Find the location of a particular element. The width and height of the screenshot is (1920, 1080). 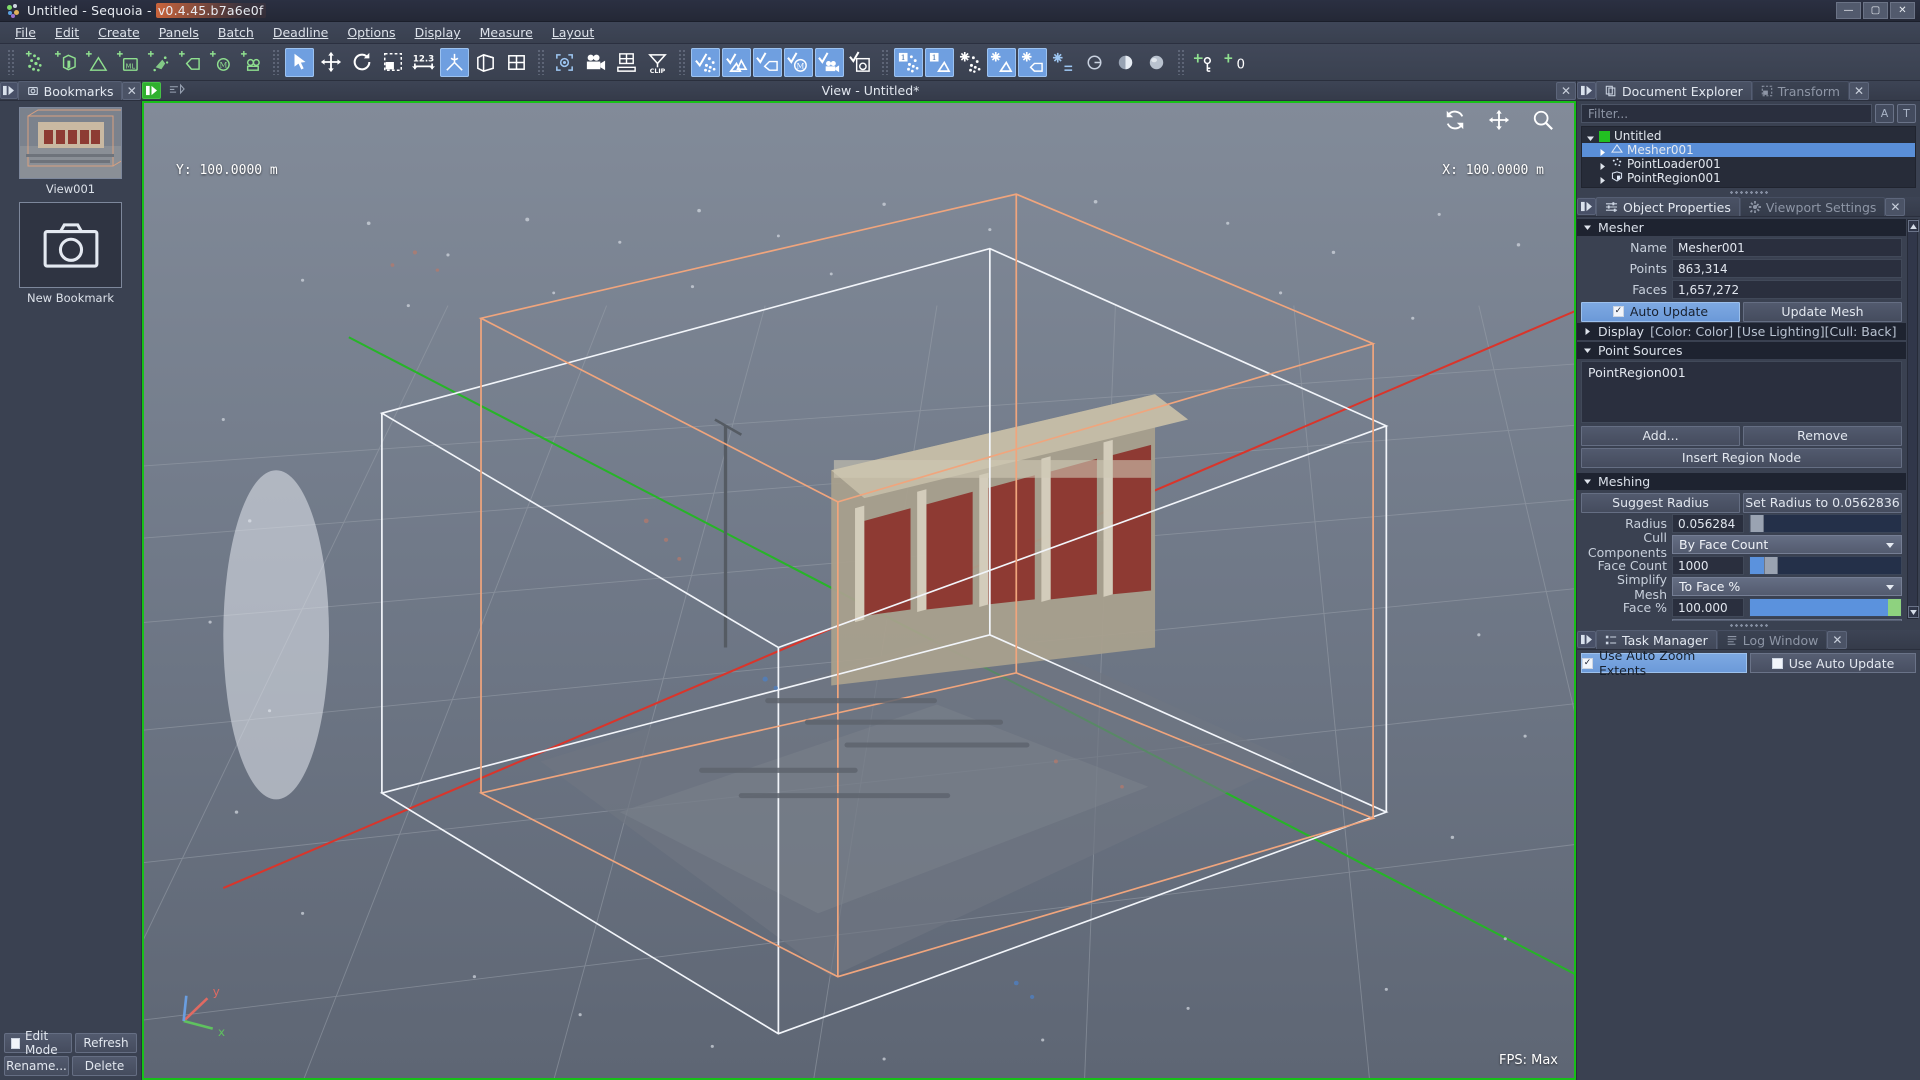

viewport-pin-button is located at coordinates (151, 90).